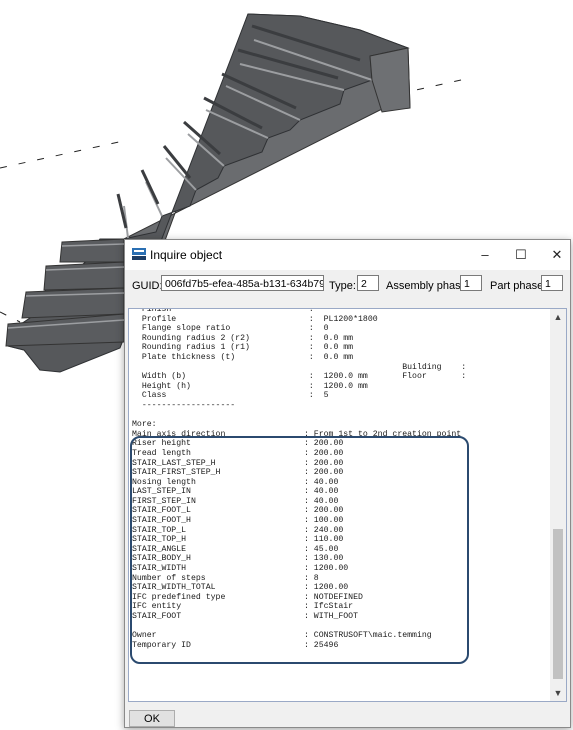 The height and width of the screenshot is (730, 573). What do you see at coordinates (243, 338) in the screenshot?
I see `report-line: Rounding radius 2 (r2) : 0.0 mm` at bounding box center [243, 338].